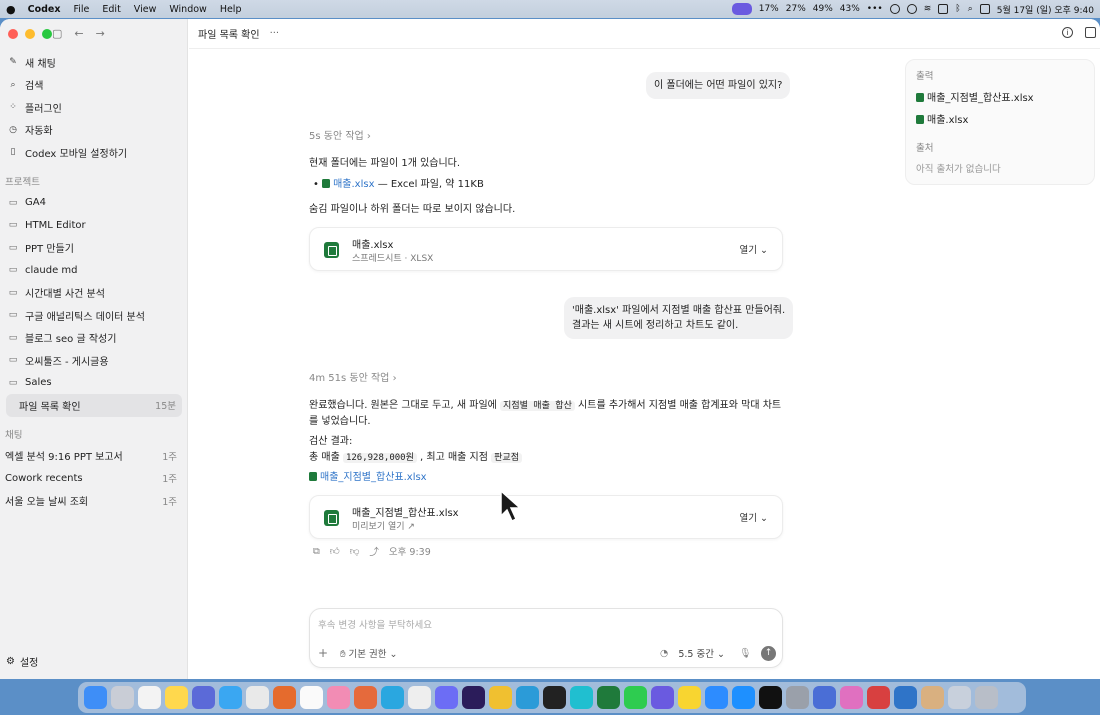 The width and height of the screenshot is (1100, 715). What do you see at coordinates (57, 33) in the screenshot?
I see `sidebar-toggle-icon: ▢` at bounding box center [57, 33].